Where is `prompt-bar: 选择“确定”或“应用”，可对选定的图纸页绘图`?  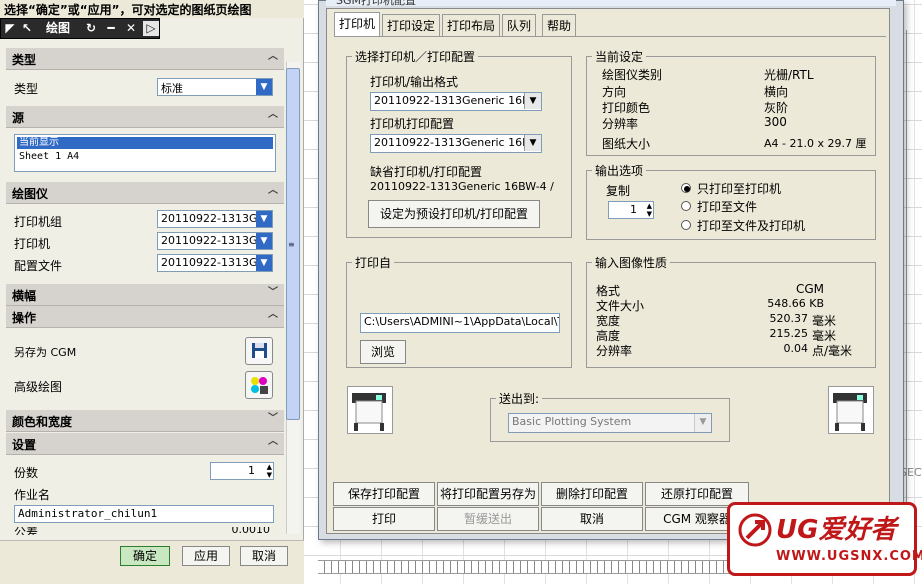 prompt-bar: 选择“确定”或“应用”，可对选定的图纸页绘图 is located at coordinates (152, 9).